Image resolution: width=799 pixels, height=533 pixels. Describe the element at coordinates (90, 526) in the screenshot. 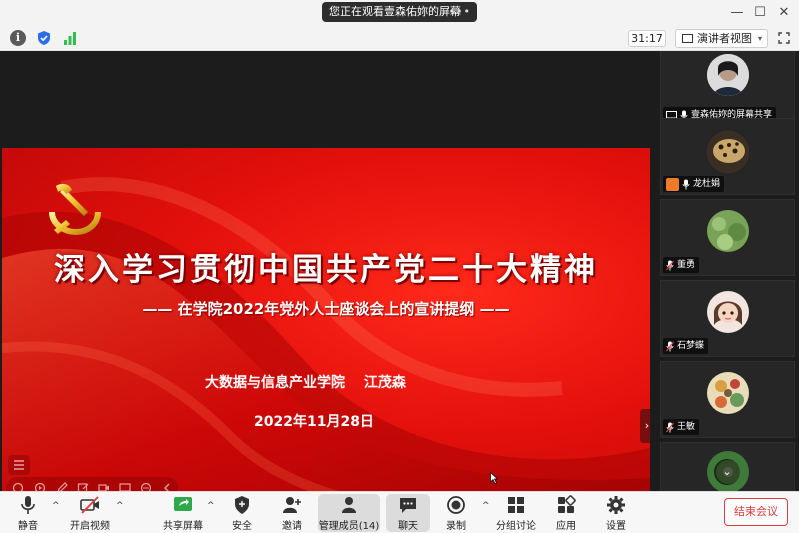

I see `start-video-label: 开启视频` at that location.